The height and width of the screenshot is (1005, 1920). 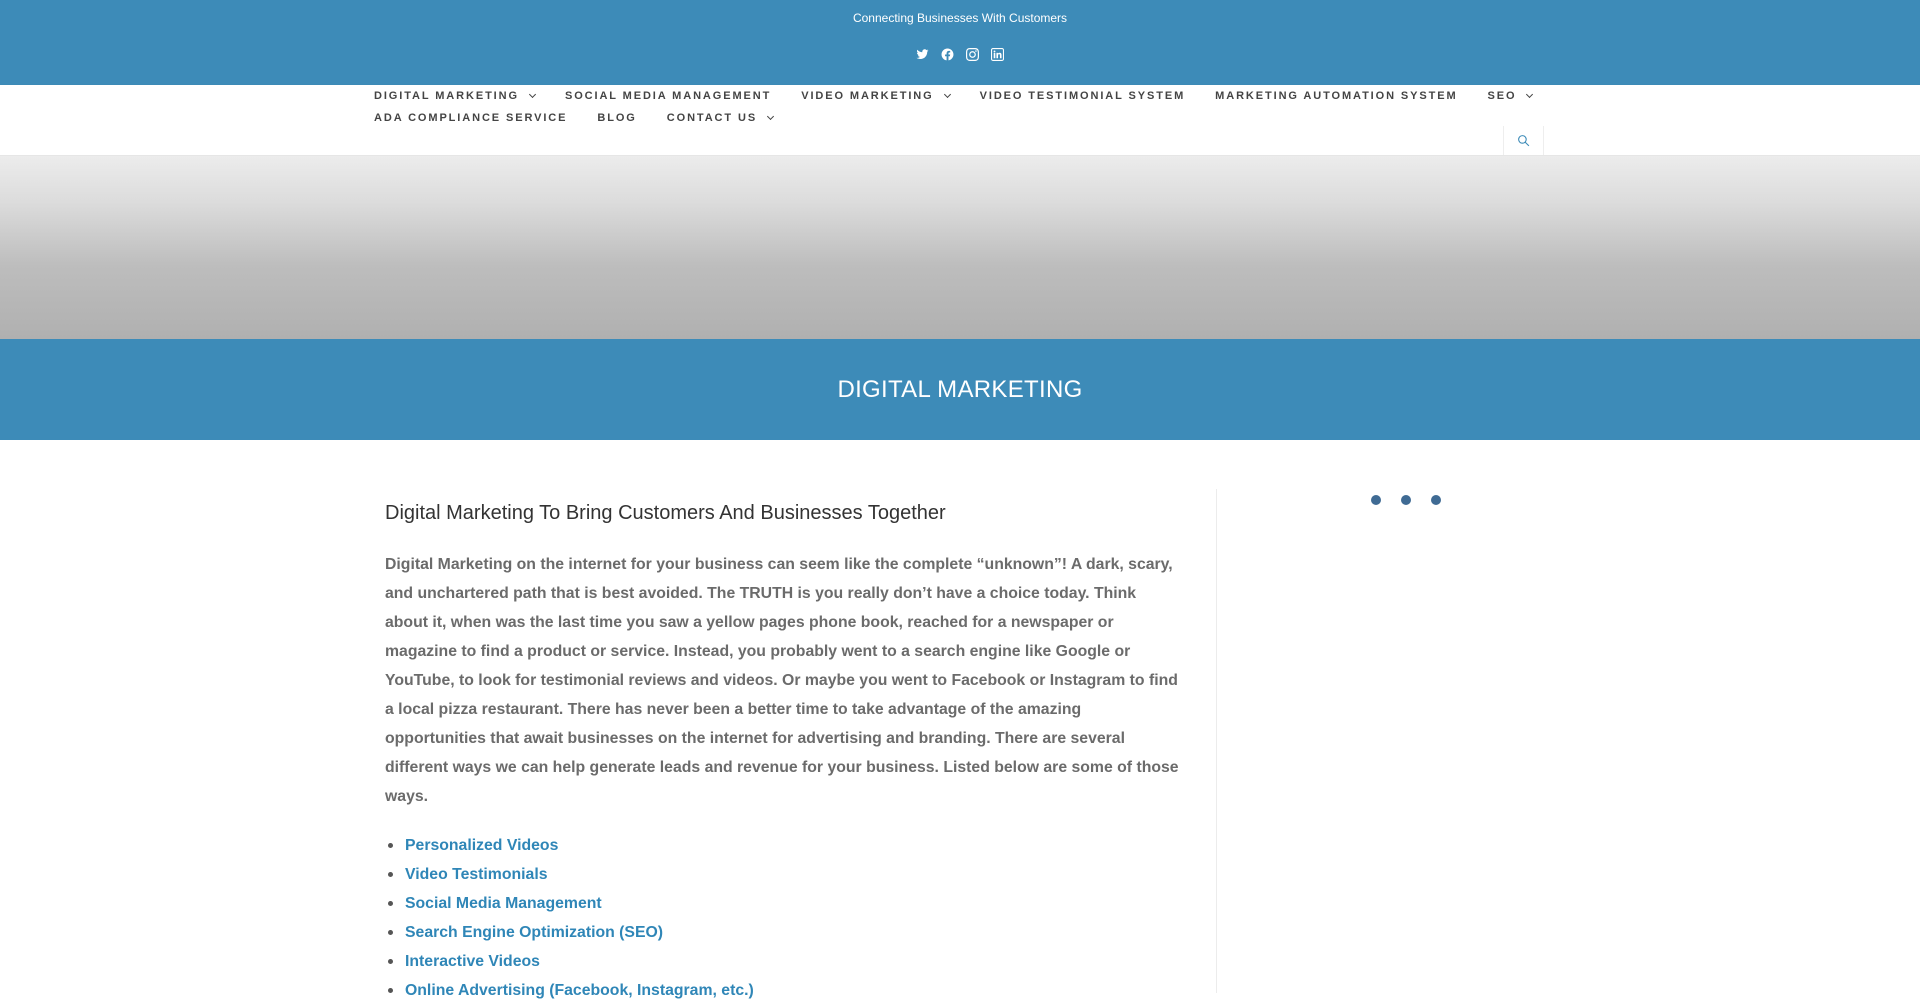 I want to click on service-link-seo: Search Engine Optimization (SEO), so click(x=534, y=932).